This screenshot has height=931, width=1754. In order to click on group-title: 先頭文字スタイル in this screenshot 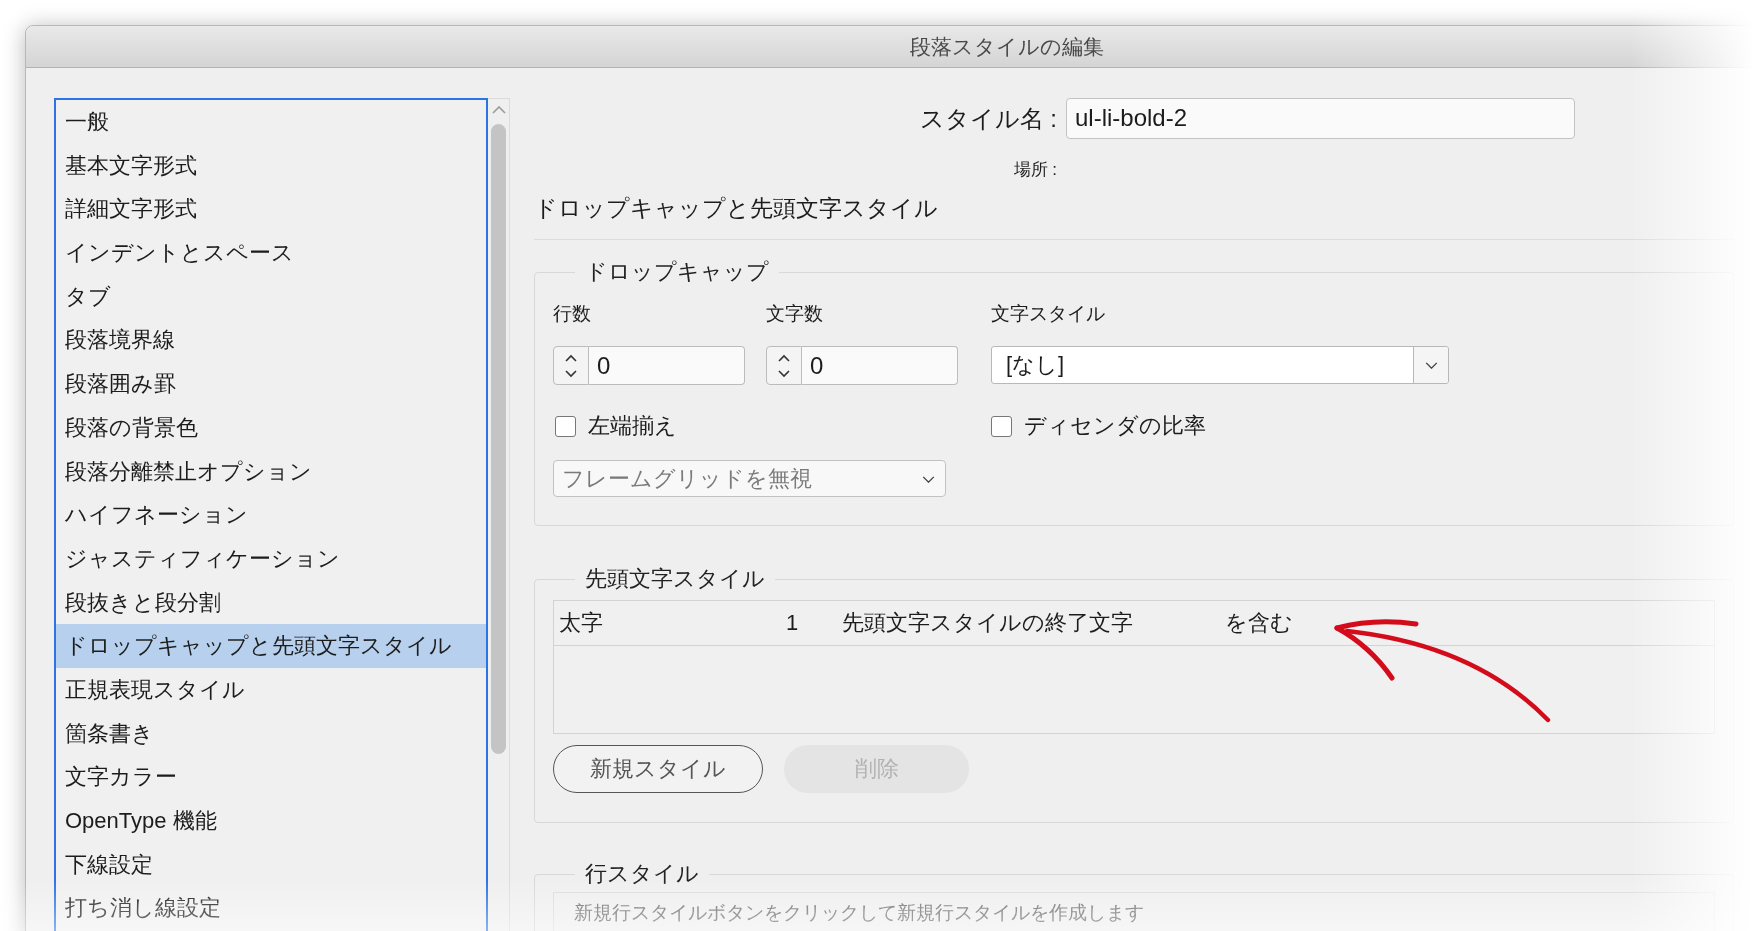, I will do `click(675, 579)`.